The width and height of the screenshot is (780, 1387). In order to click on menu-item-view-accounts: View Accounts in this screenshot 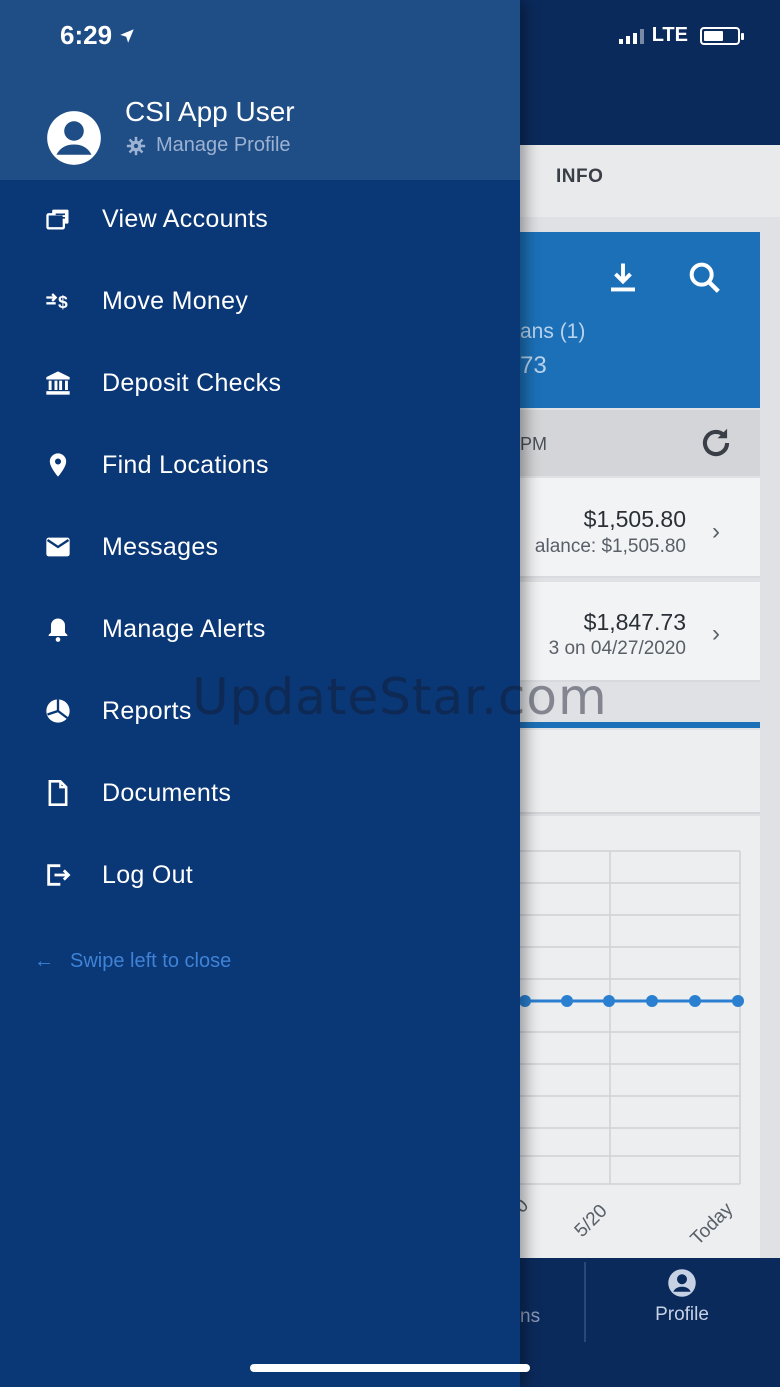, I will do `click(260, 219)`.